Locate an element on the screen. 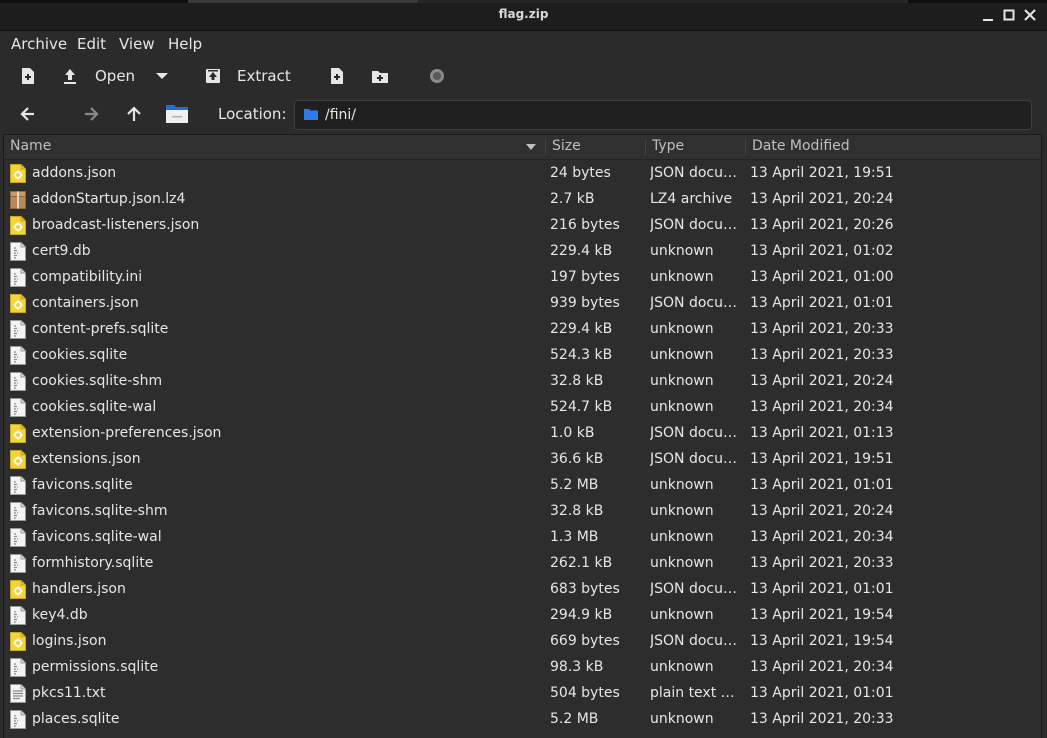 This screenshot has width=1047, height=738. file-name: cert9.db is located at coordinates (61, 251).